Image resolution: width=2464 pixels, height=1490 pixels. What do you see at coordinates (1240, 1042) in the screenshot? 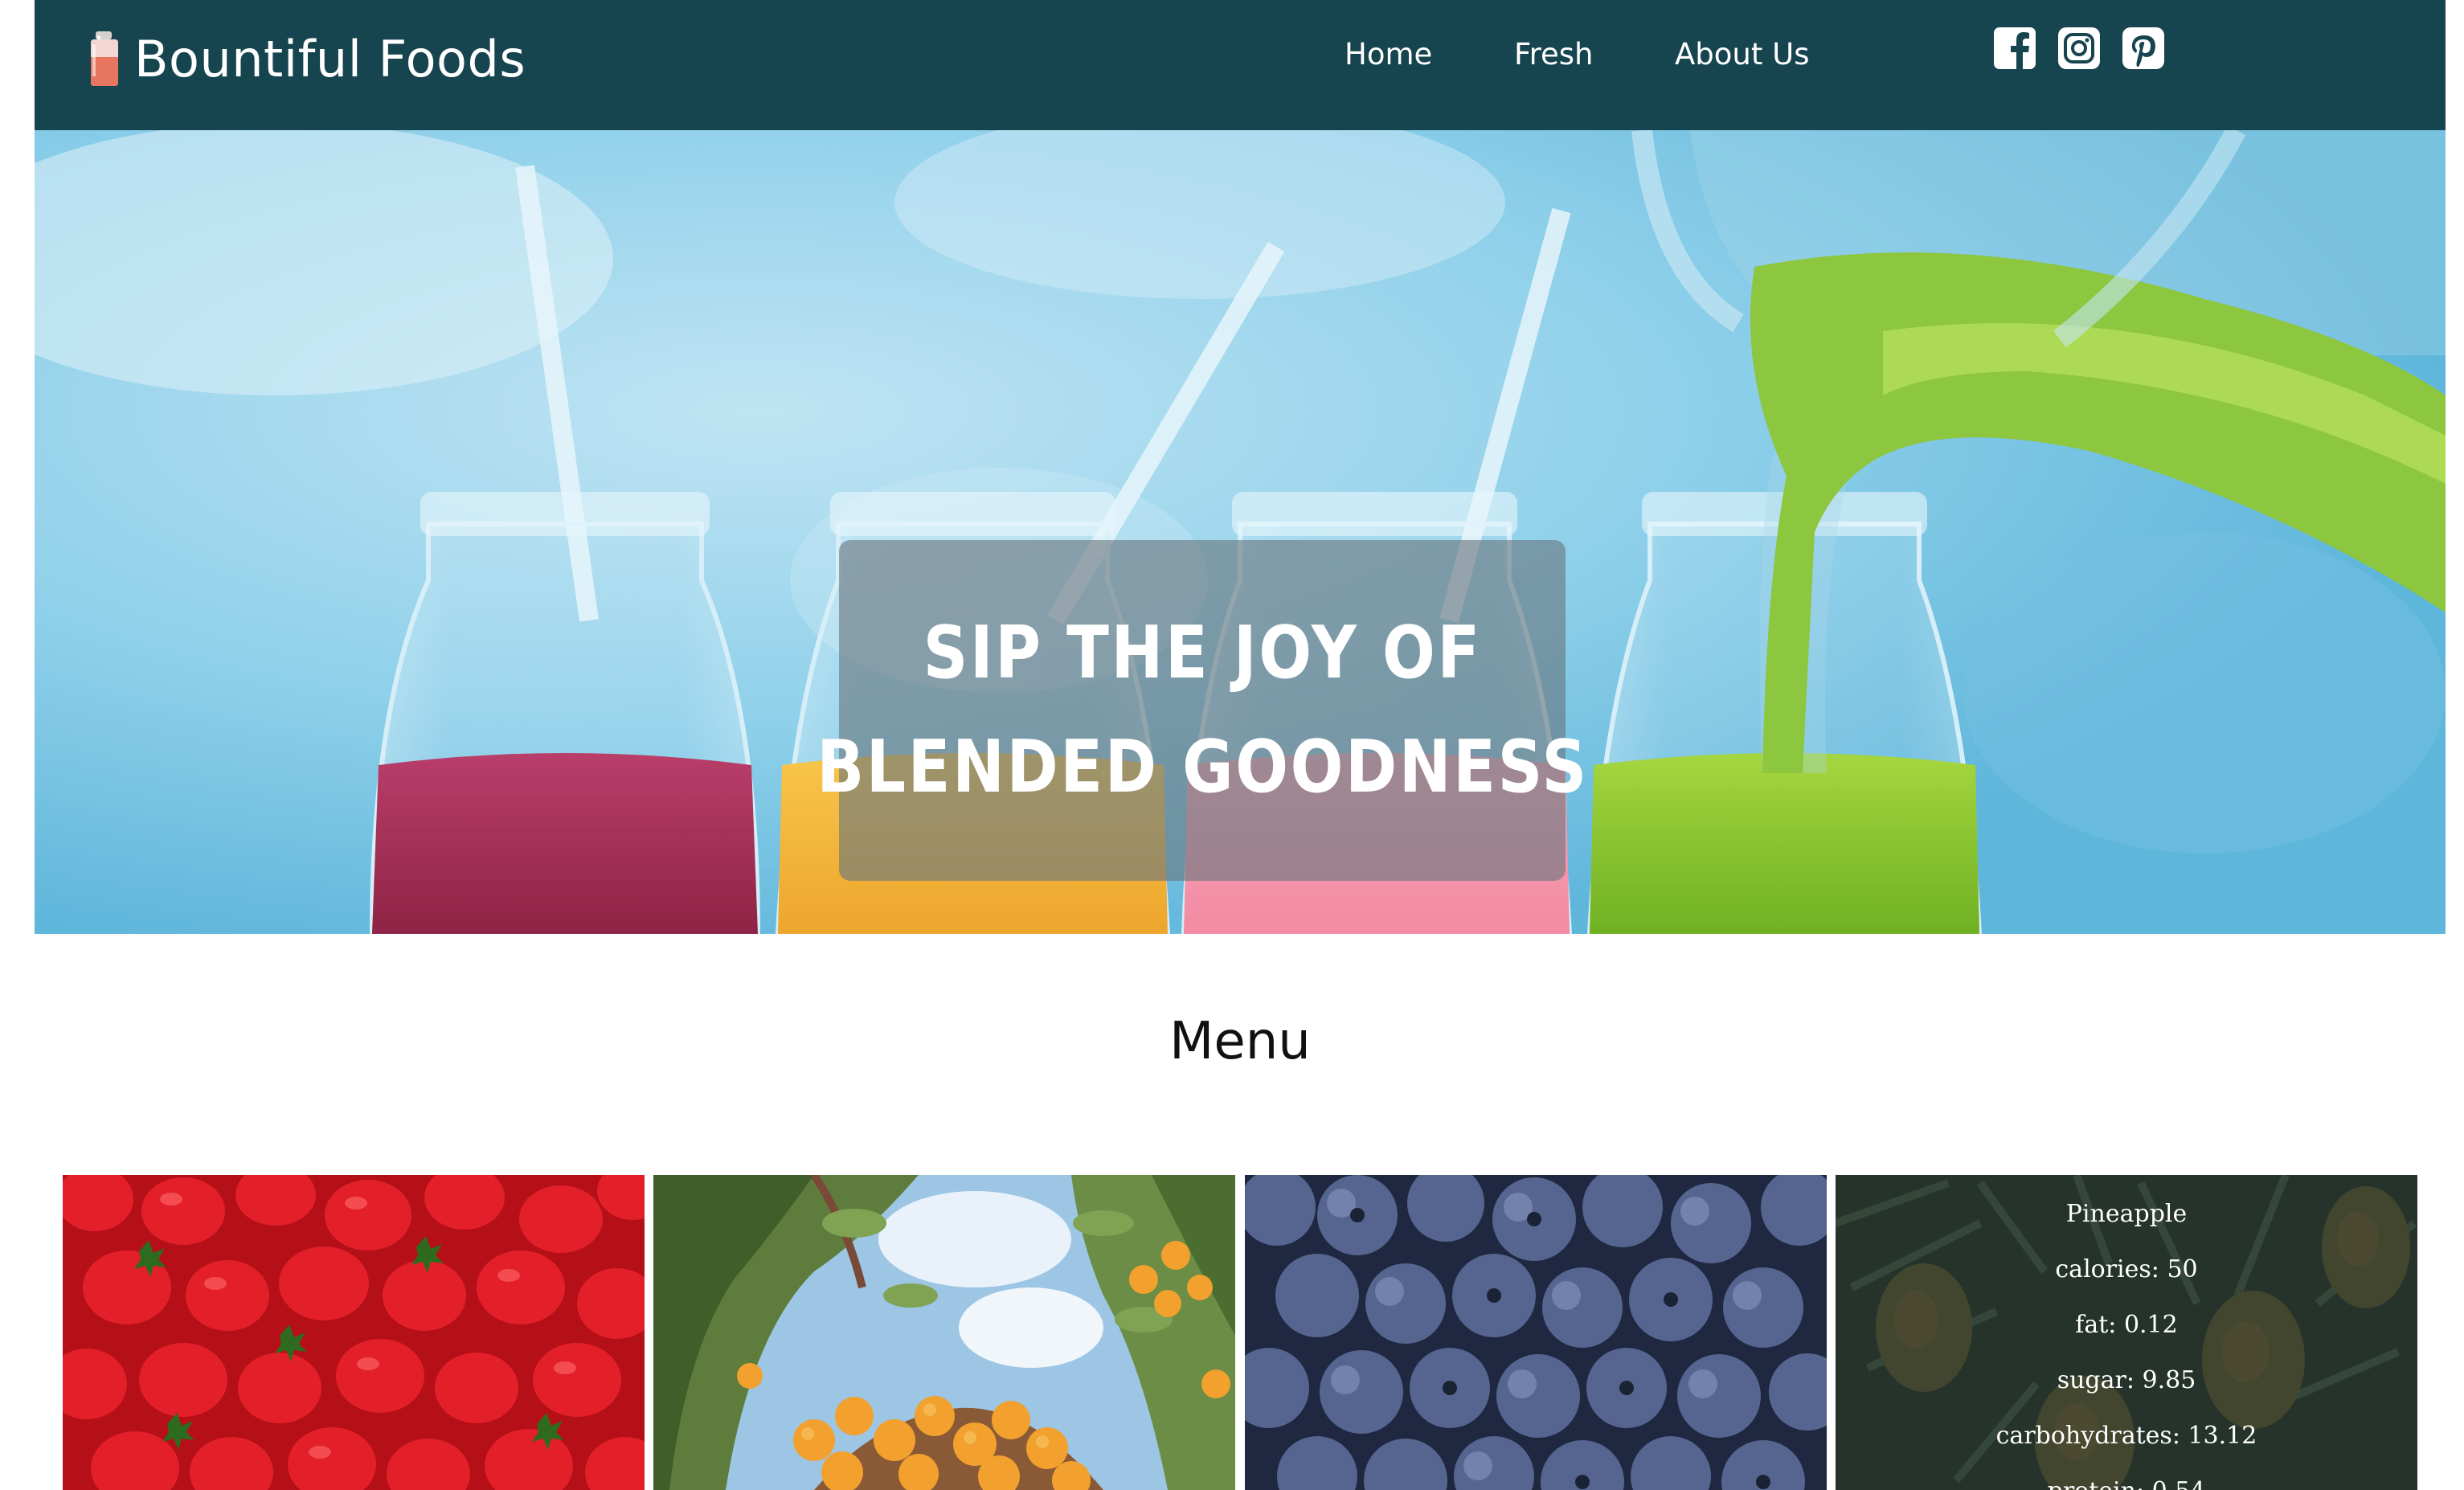
I see `menu-heading: Menu` at bounding box center [1240, 1042].